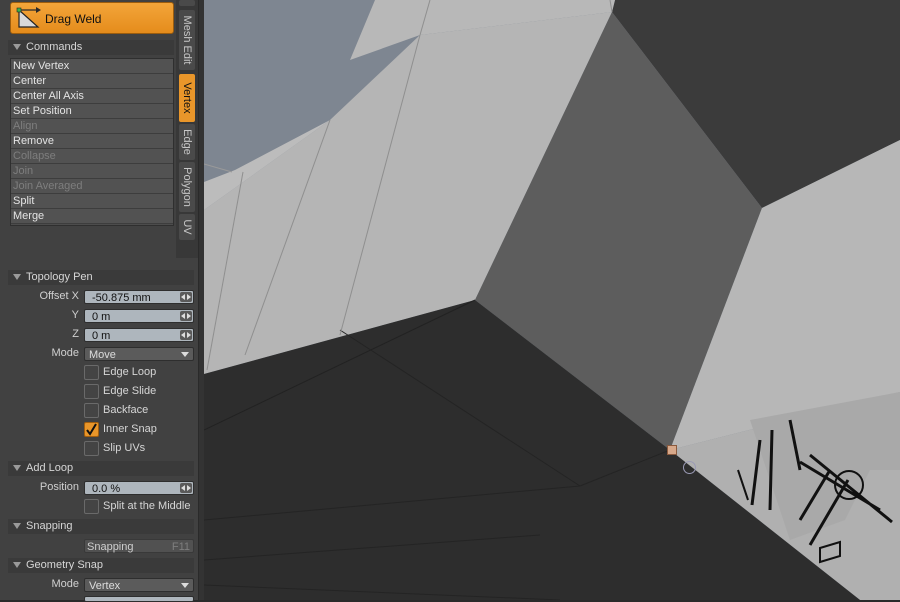 Image resolution: width=900 pixels, height=602 pixels. I want to click on add-loop-section-header: Add Loop, so click(101, 468).